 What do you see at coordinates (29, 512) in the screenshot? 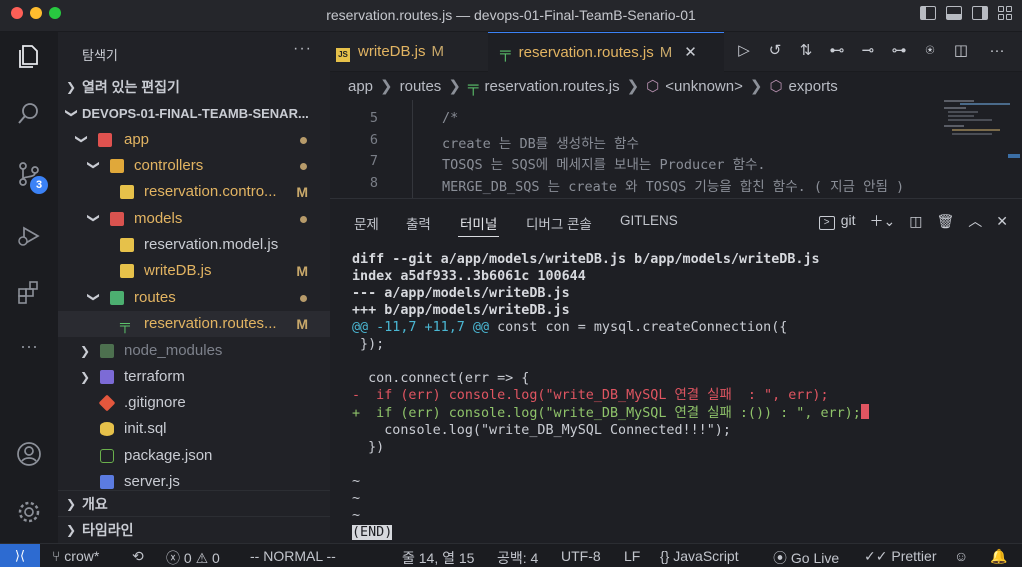
I see `settings-gear-icon` at bounding box center [29, 512].